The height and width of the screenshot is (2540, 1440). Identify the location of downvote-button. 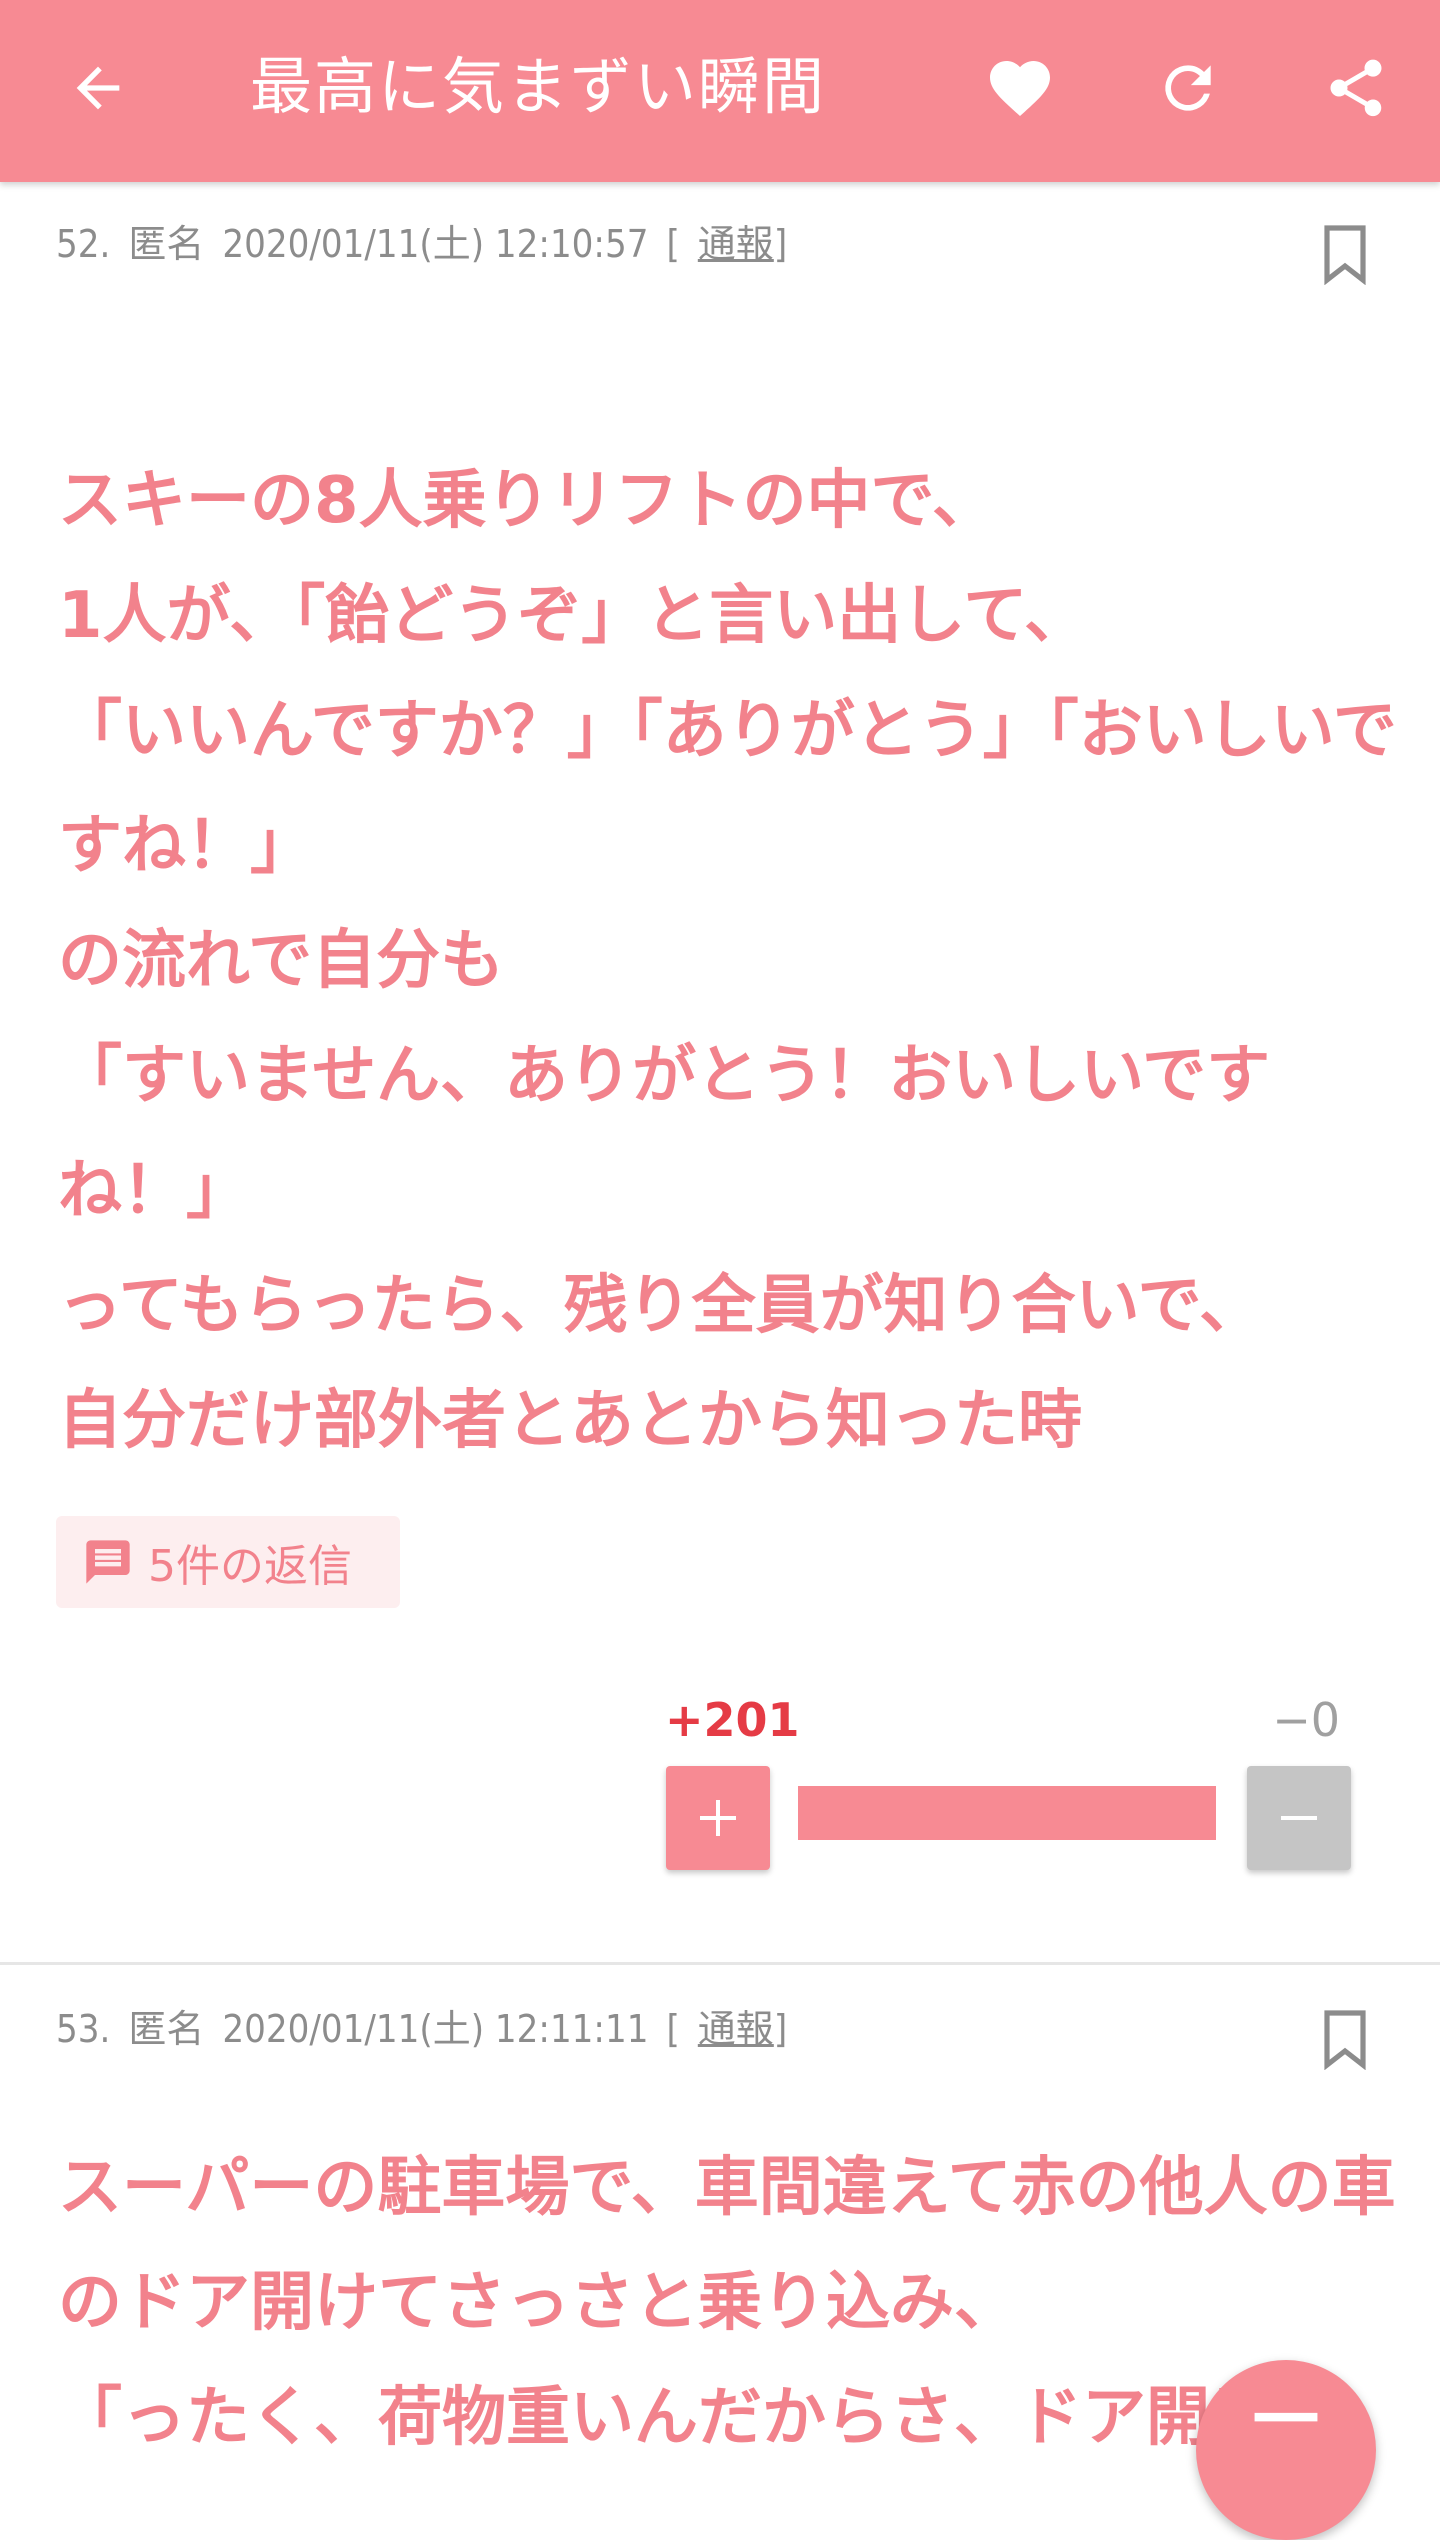
(1299, 1818).